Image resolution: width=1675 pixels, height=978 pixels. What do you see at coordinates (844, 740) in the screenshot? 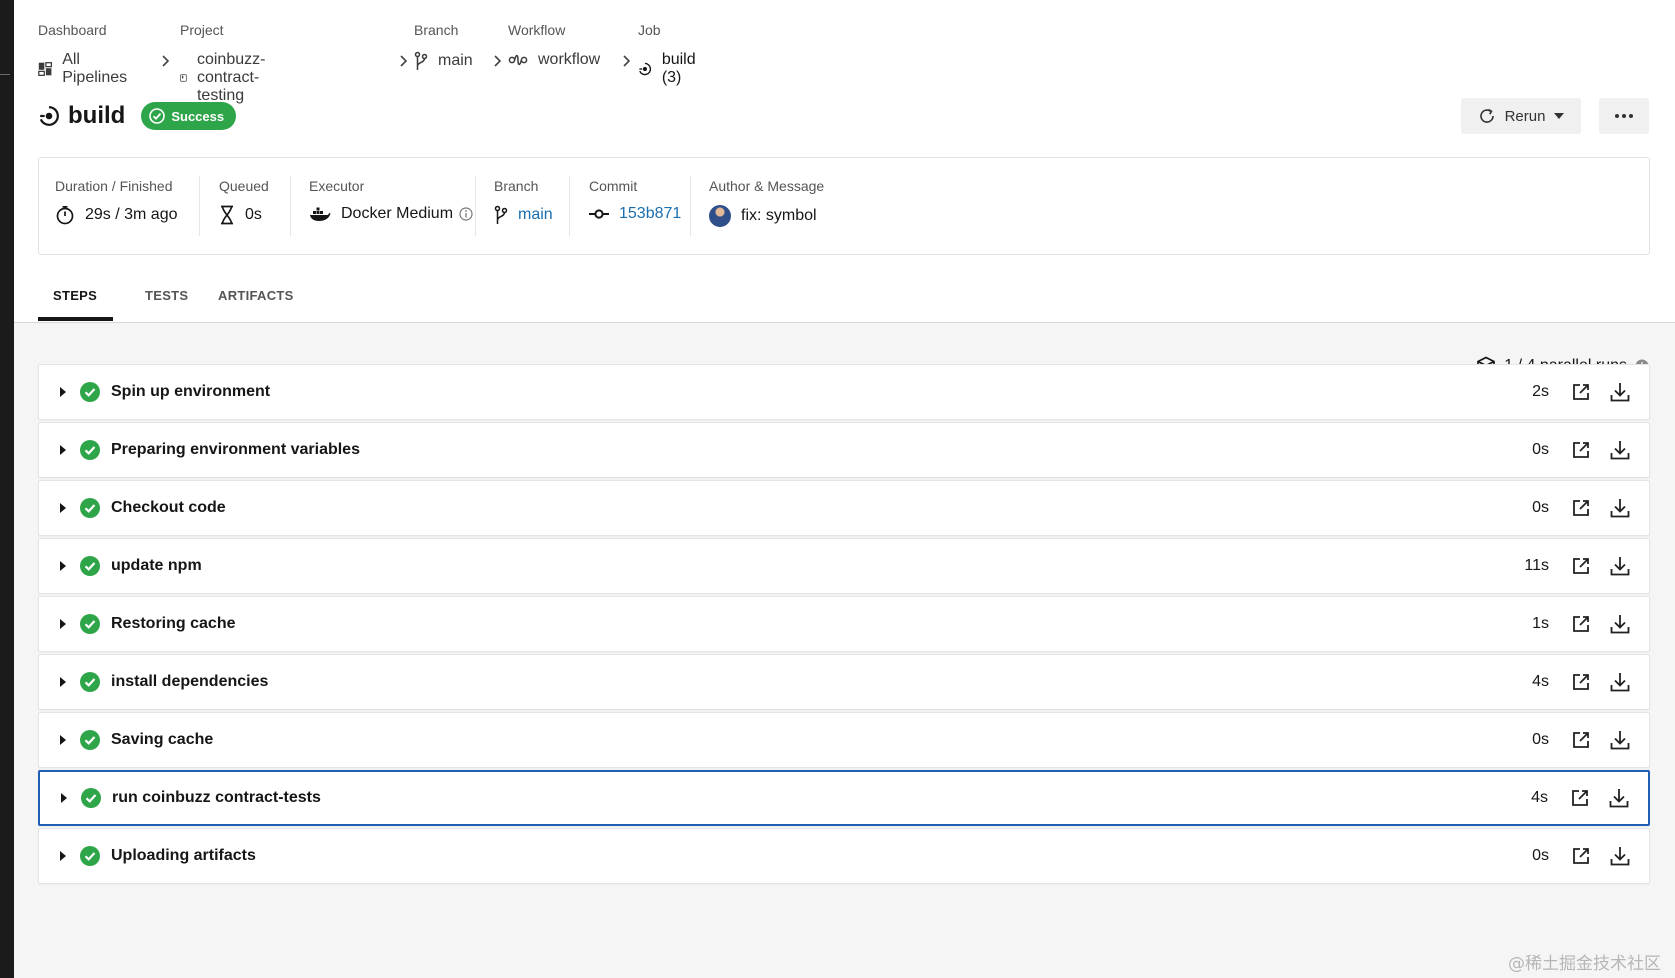
I see `step-row: Saving cache 0s` at bounding box center [844, 740].